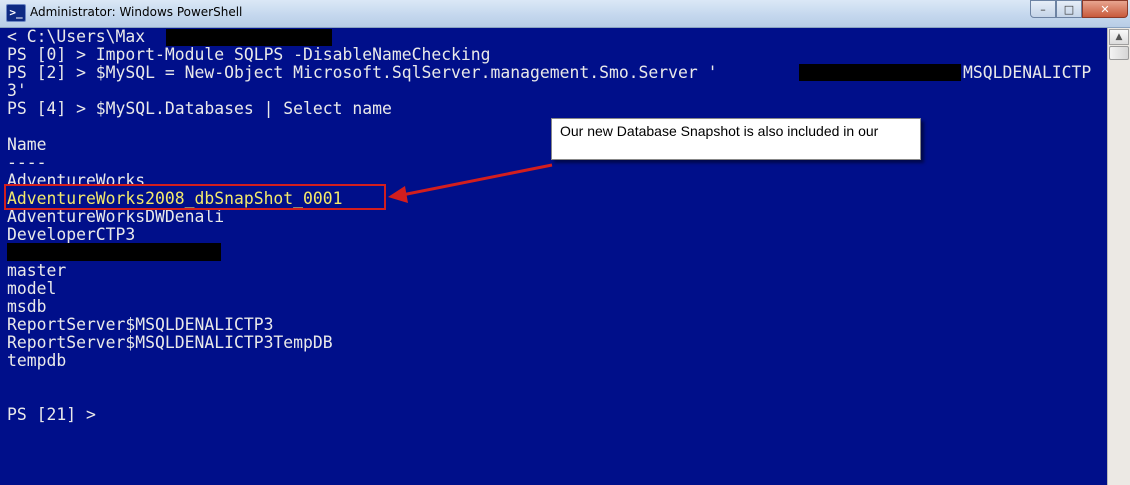  What do you see at coordinates (1118, 256) in the screenshot?
I see `vertical-scrollbar: ▲` at bounding box center [1118, 256].